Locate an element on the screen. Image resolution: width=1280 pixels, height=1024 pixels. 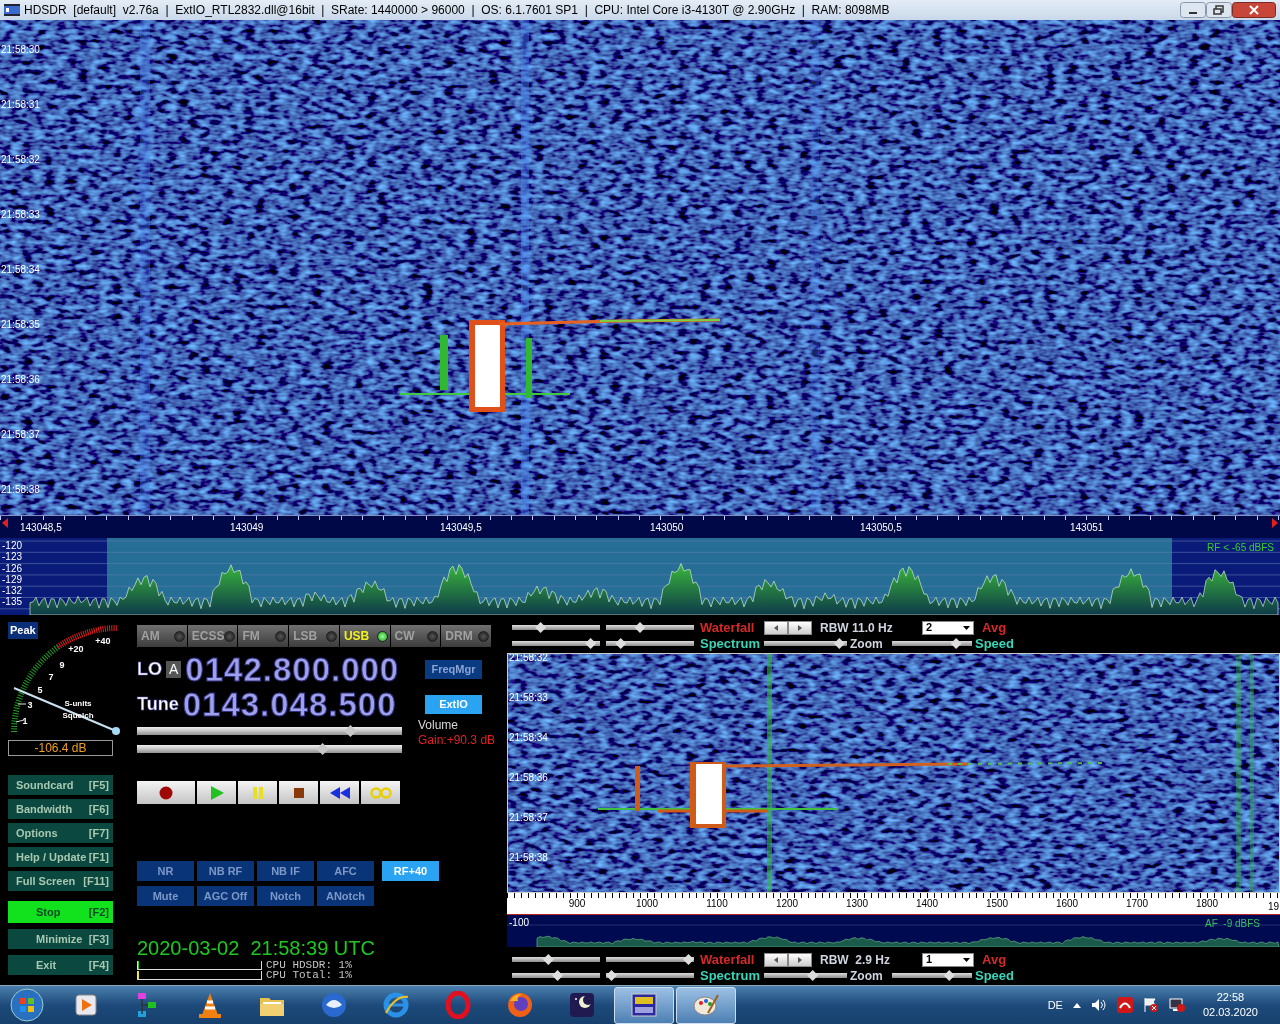
gain-slider is located at coordinates (269, 749).